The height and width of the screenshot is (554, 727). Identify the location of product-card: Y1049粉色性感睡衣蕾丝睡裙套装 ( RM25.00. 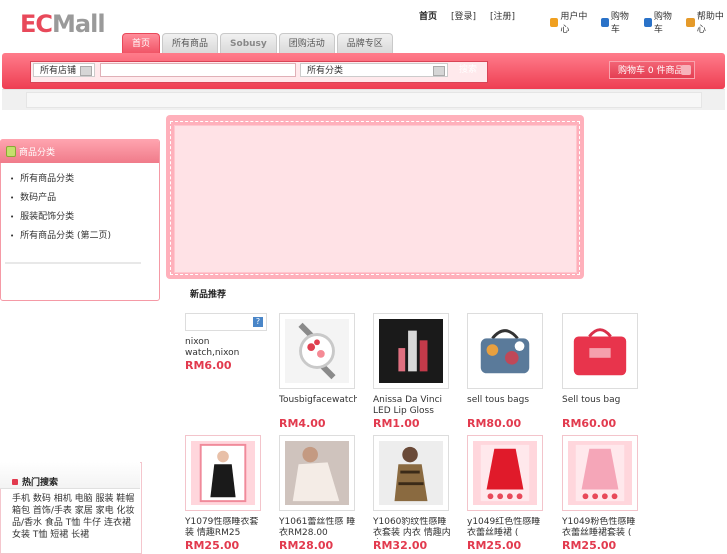
(601, 493).